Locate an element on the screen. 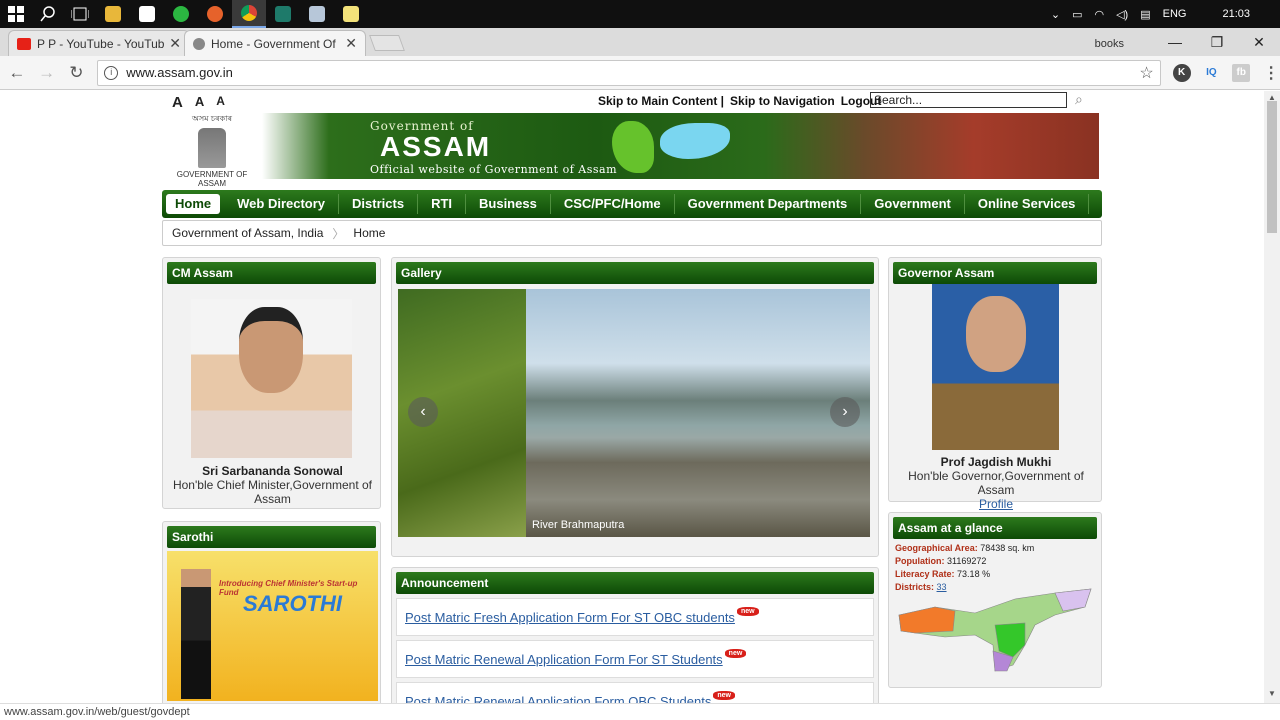  next-slide-icon: › is located at coordinates (845, 412).